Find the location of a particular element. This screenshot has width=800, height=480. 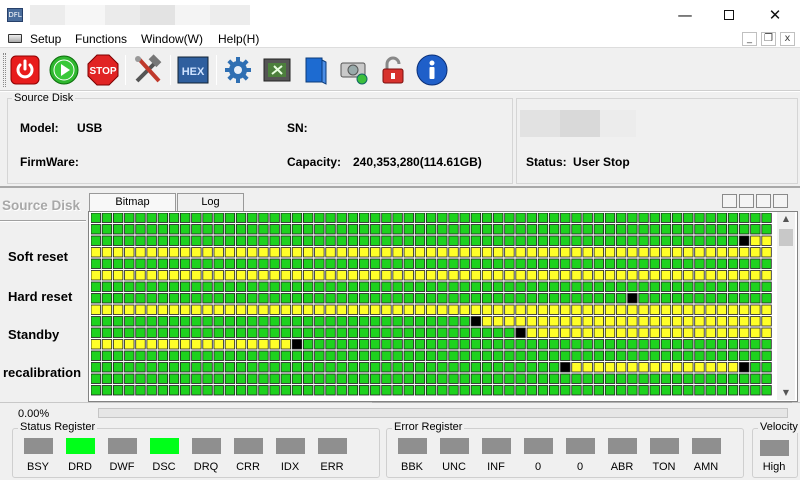

scroll-thumb is located at coordinates (786, 237).